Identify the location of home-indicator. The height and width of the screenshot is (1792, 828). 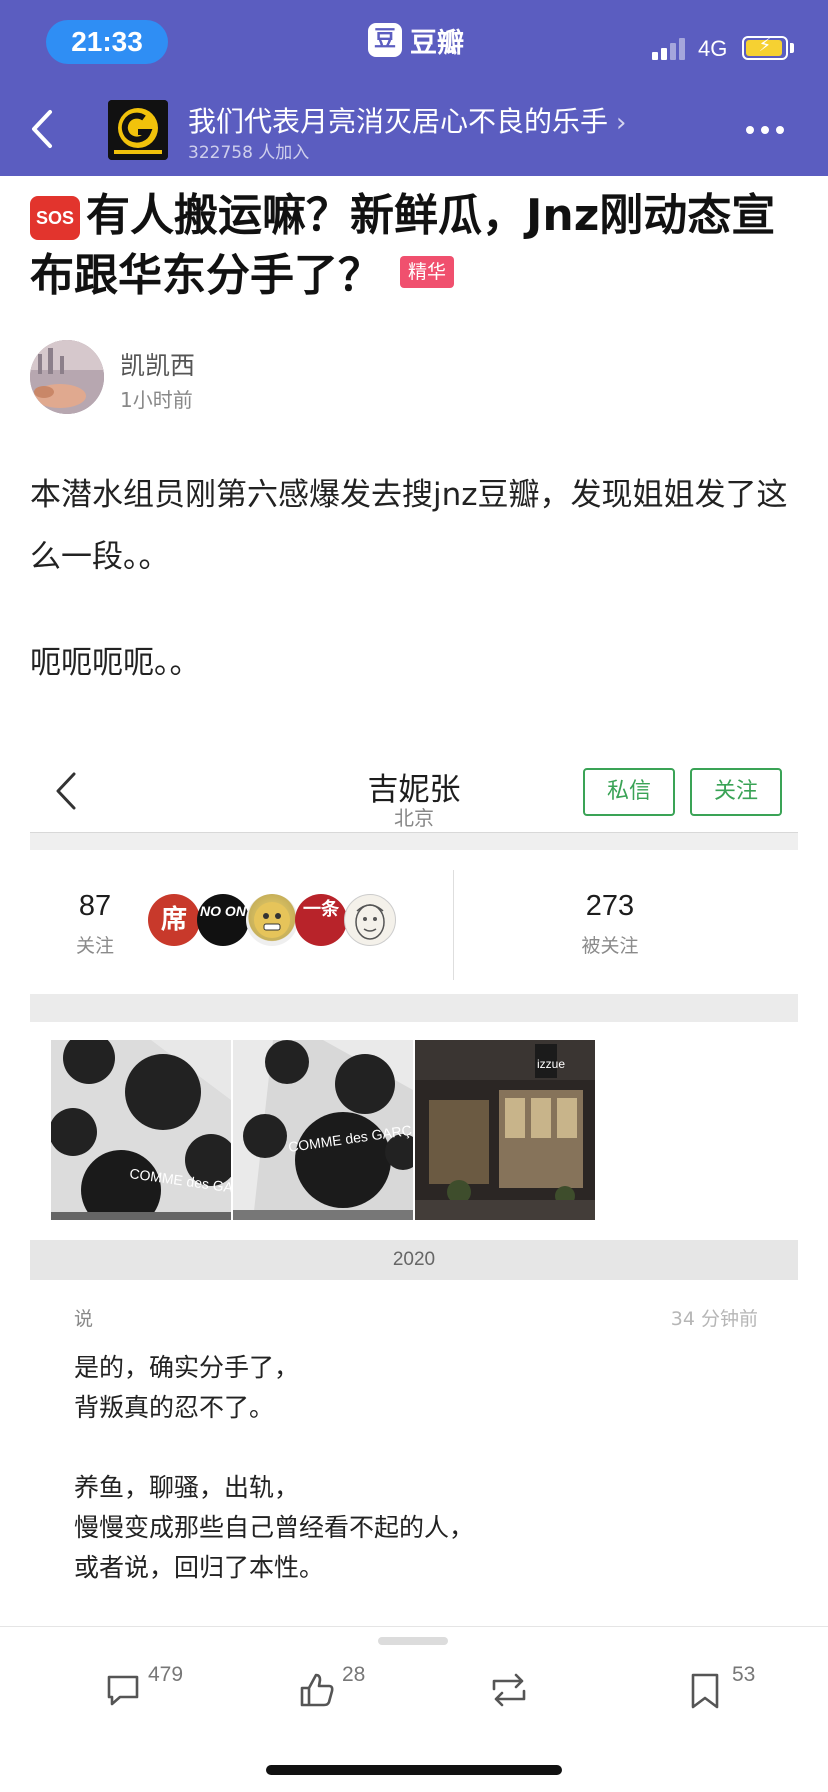
(414, 1770).